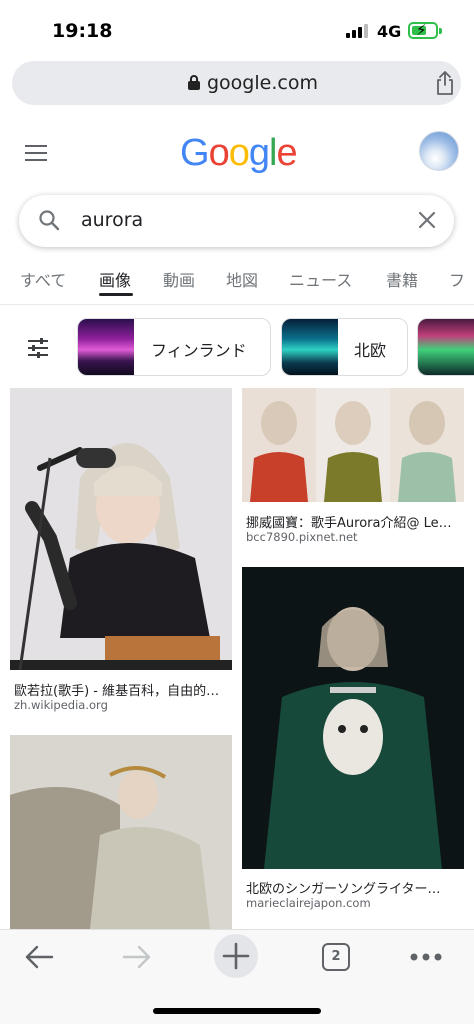  I want to click on account-avatar, so click(439, 151).